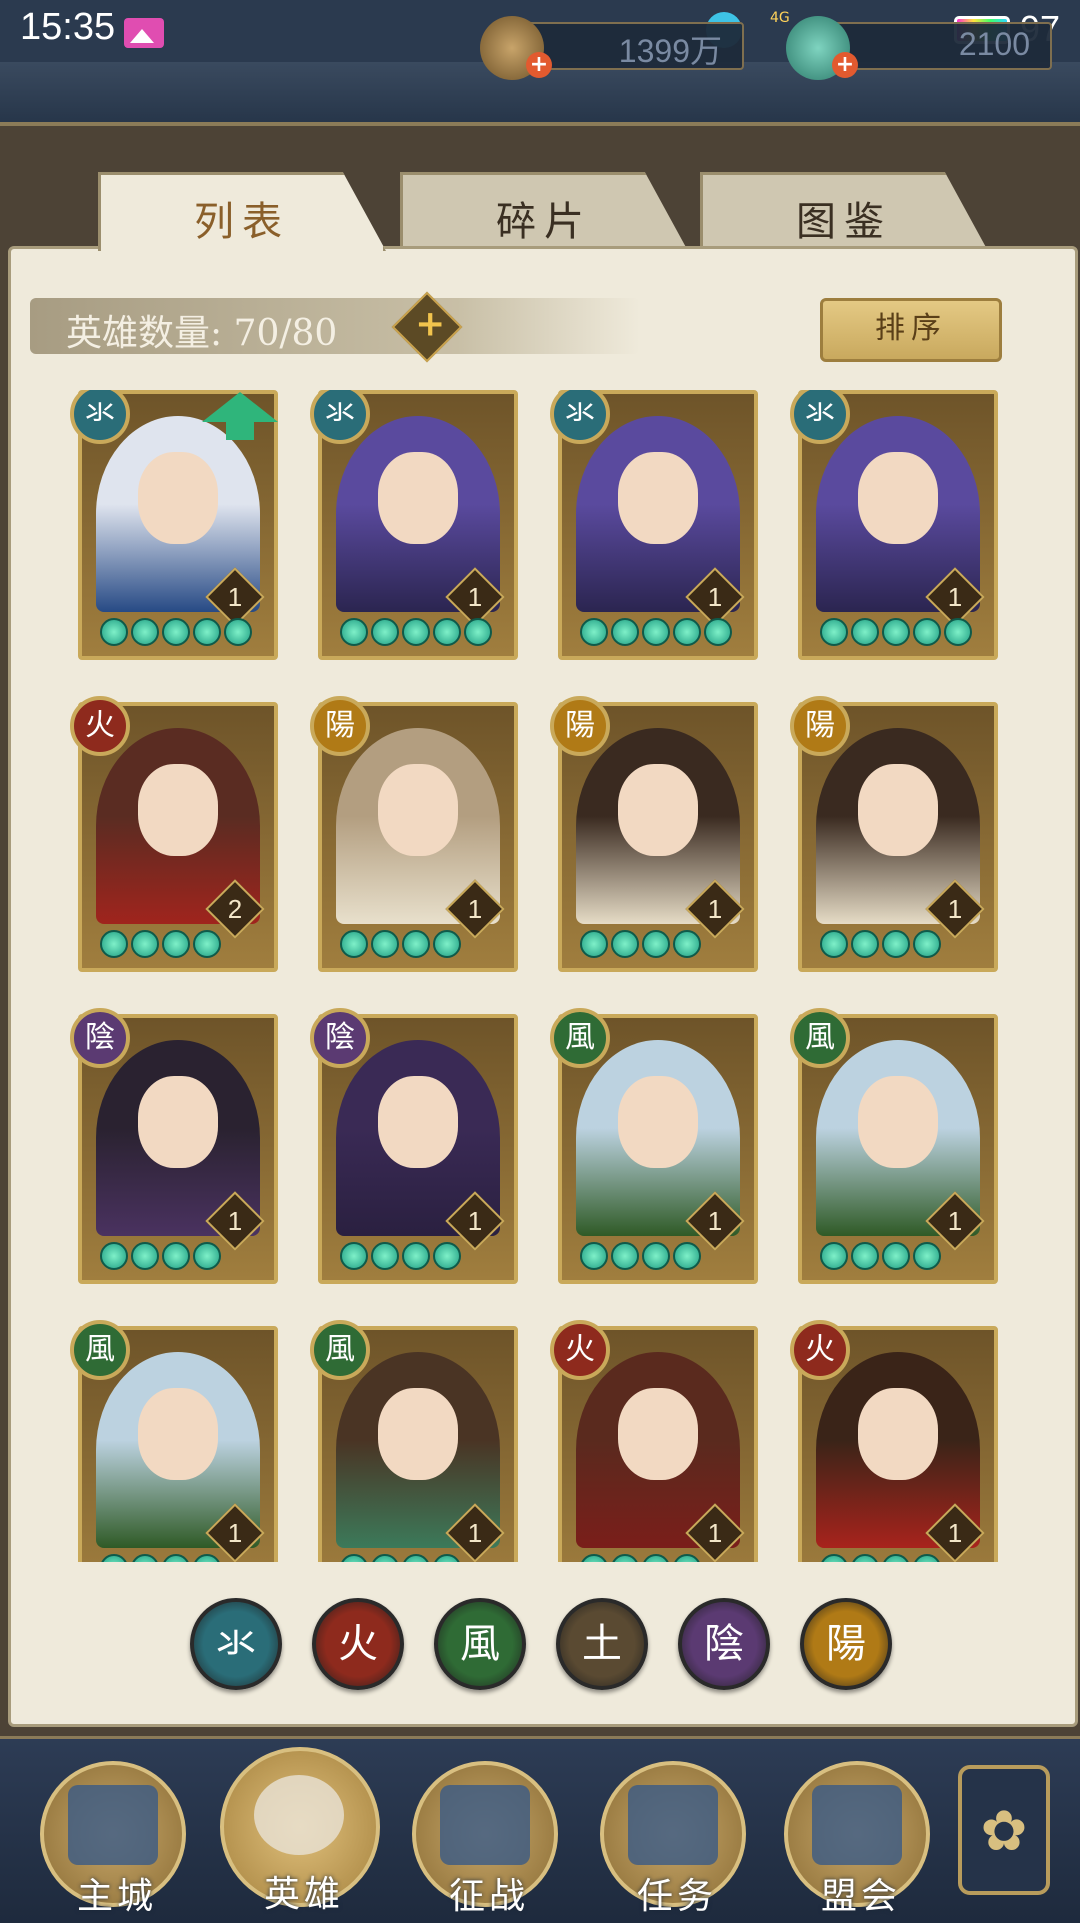 The width and height of the screenshot is (1080, 1923). Describe the element at coordinates (860, 1896) in the screenshot. I see `nav-alliance-label: 盟会` at that location.